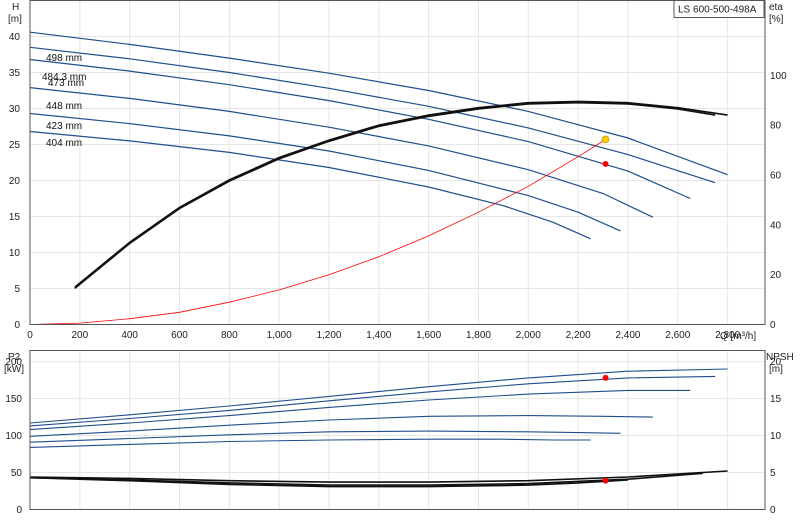  Describe the element at coordinates (15, 73) in the screenshot. I see `head-tick-label: 35` at that location.